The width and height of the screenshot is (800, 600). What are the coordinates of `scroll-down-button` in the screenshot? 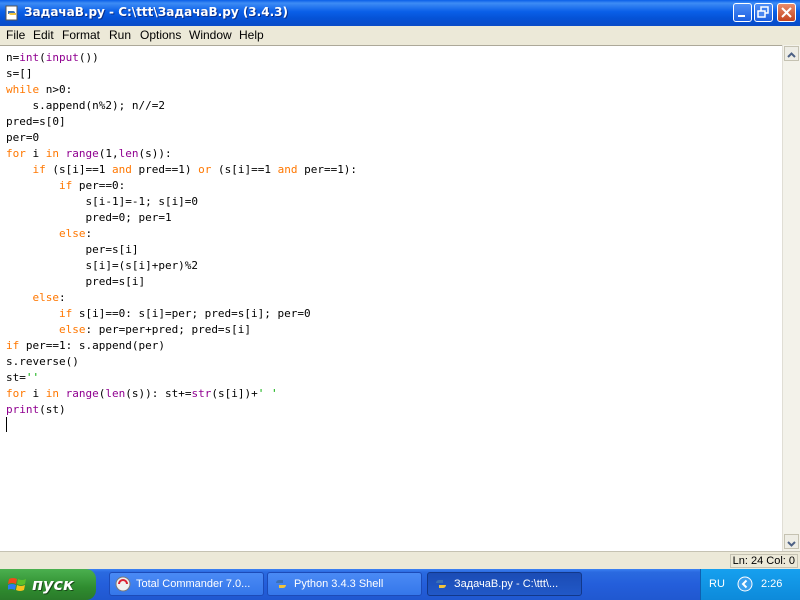 It's located at (791, 541).